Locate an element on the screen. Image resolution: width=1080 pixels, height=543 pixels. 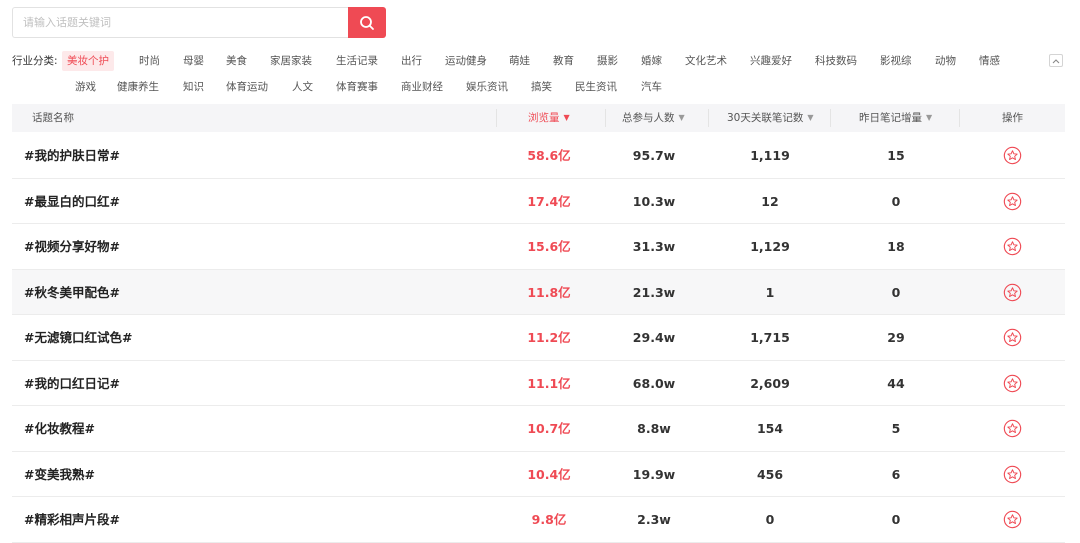
topic-name-cell: #最显白的口红# is located at coordinates (72, 201).